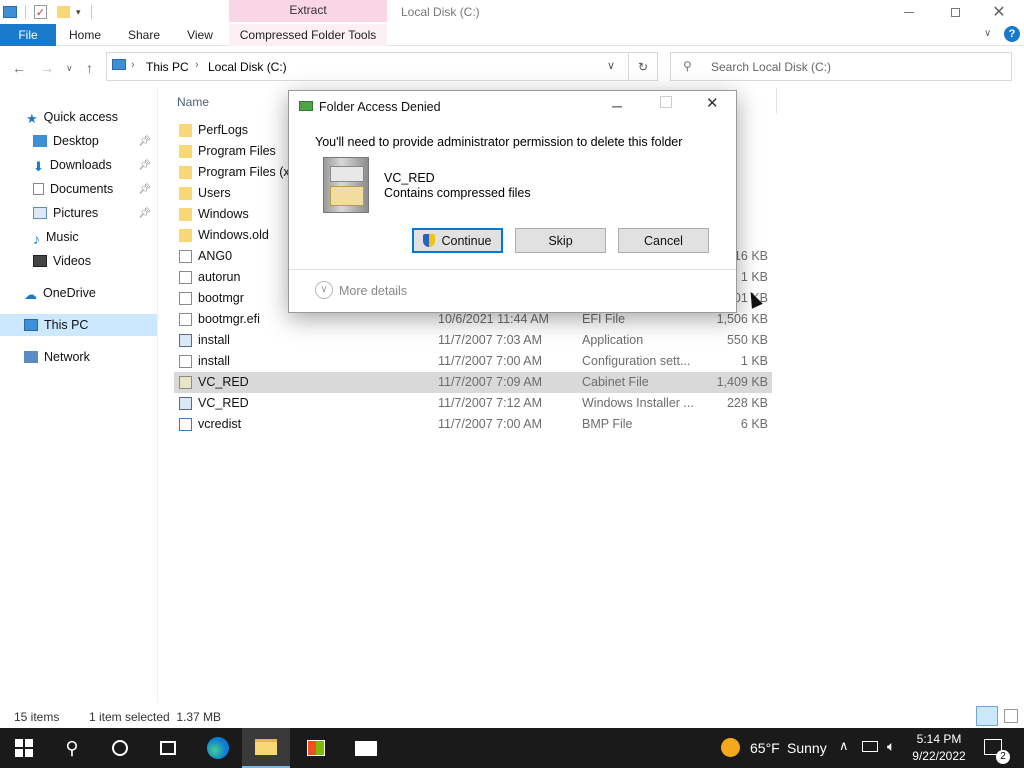  I want to click on nav-videos: Videos, so click(78, 261).